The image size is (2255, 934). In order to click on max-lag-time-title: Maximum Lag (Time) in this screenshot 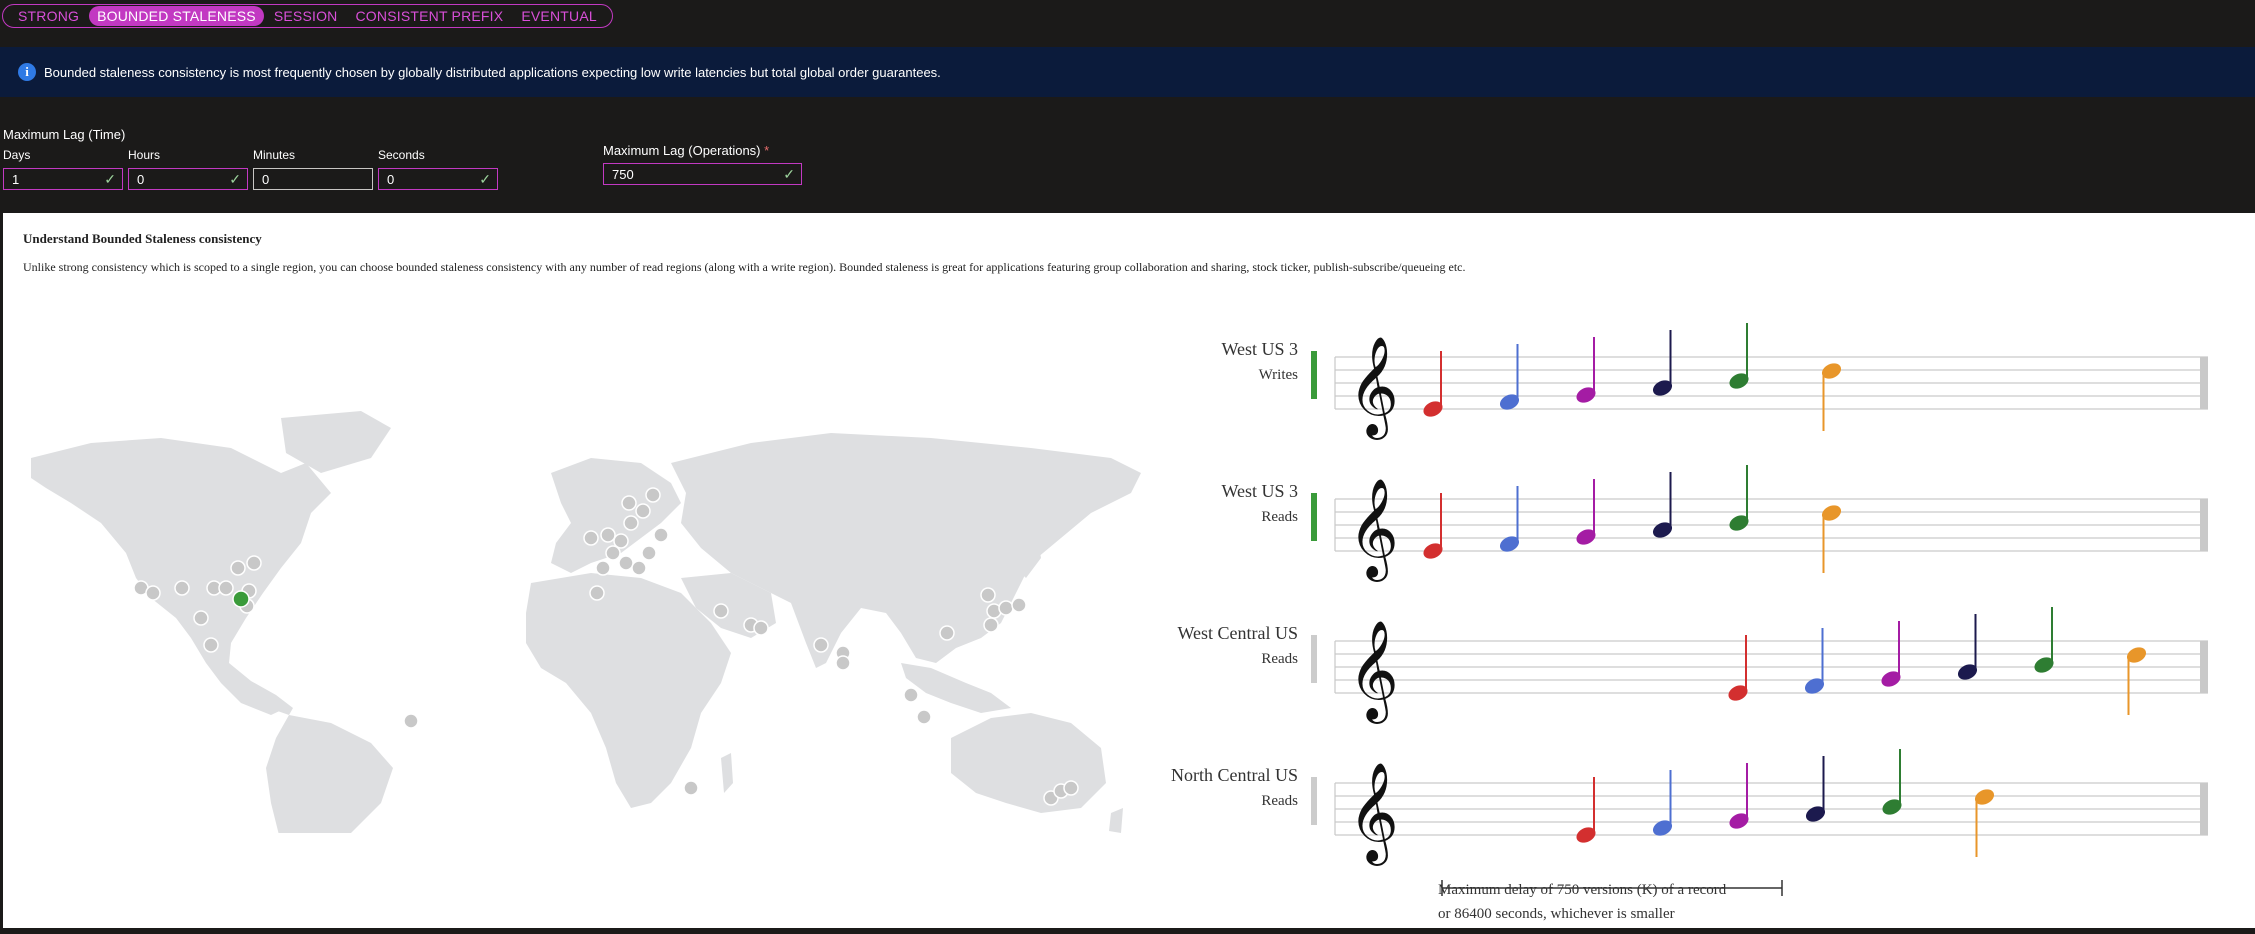, I will do `click(64, 134)`.